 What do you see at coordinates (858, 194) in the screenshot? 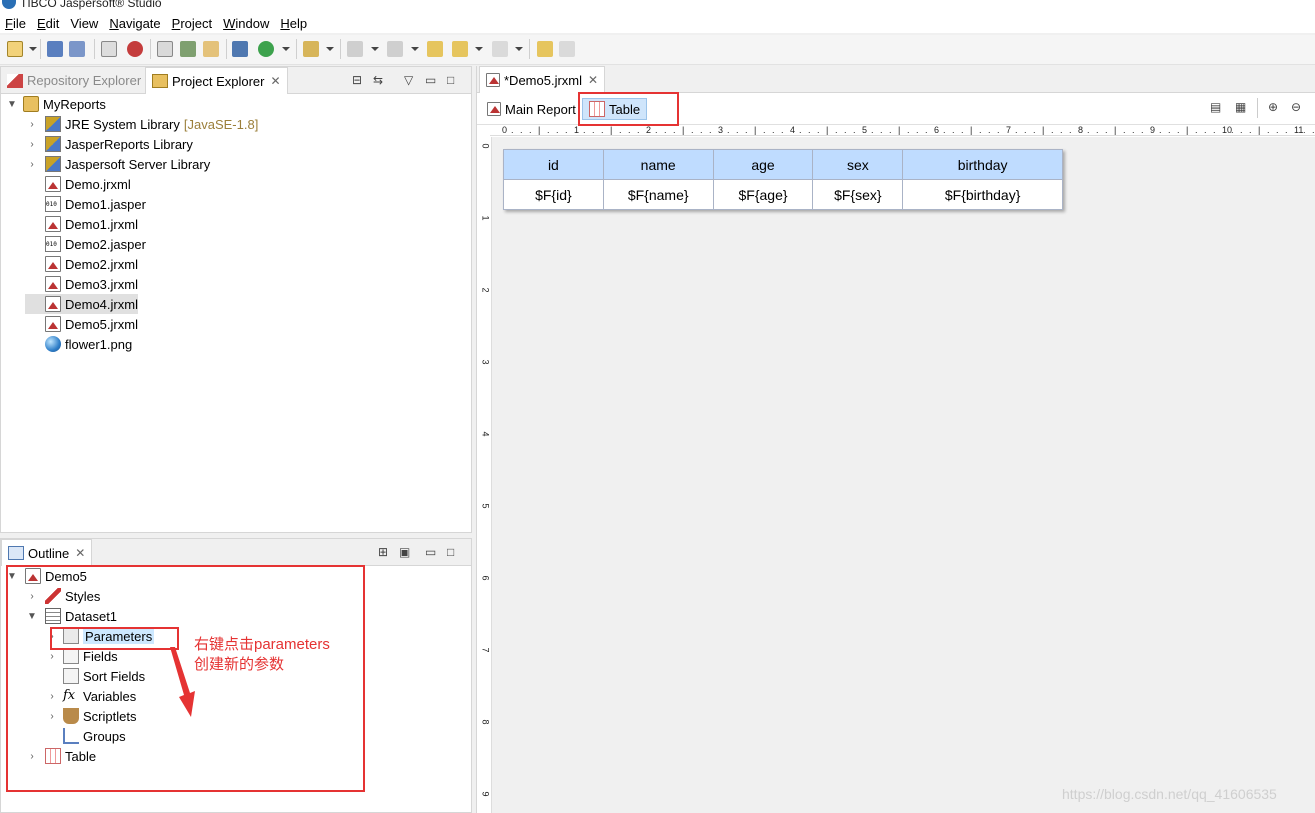
I see `table-cell: $F{sex}` at bounding box center [858, 194].